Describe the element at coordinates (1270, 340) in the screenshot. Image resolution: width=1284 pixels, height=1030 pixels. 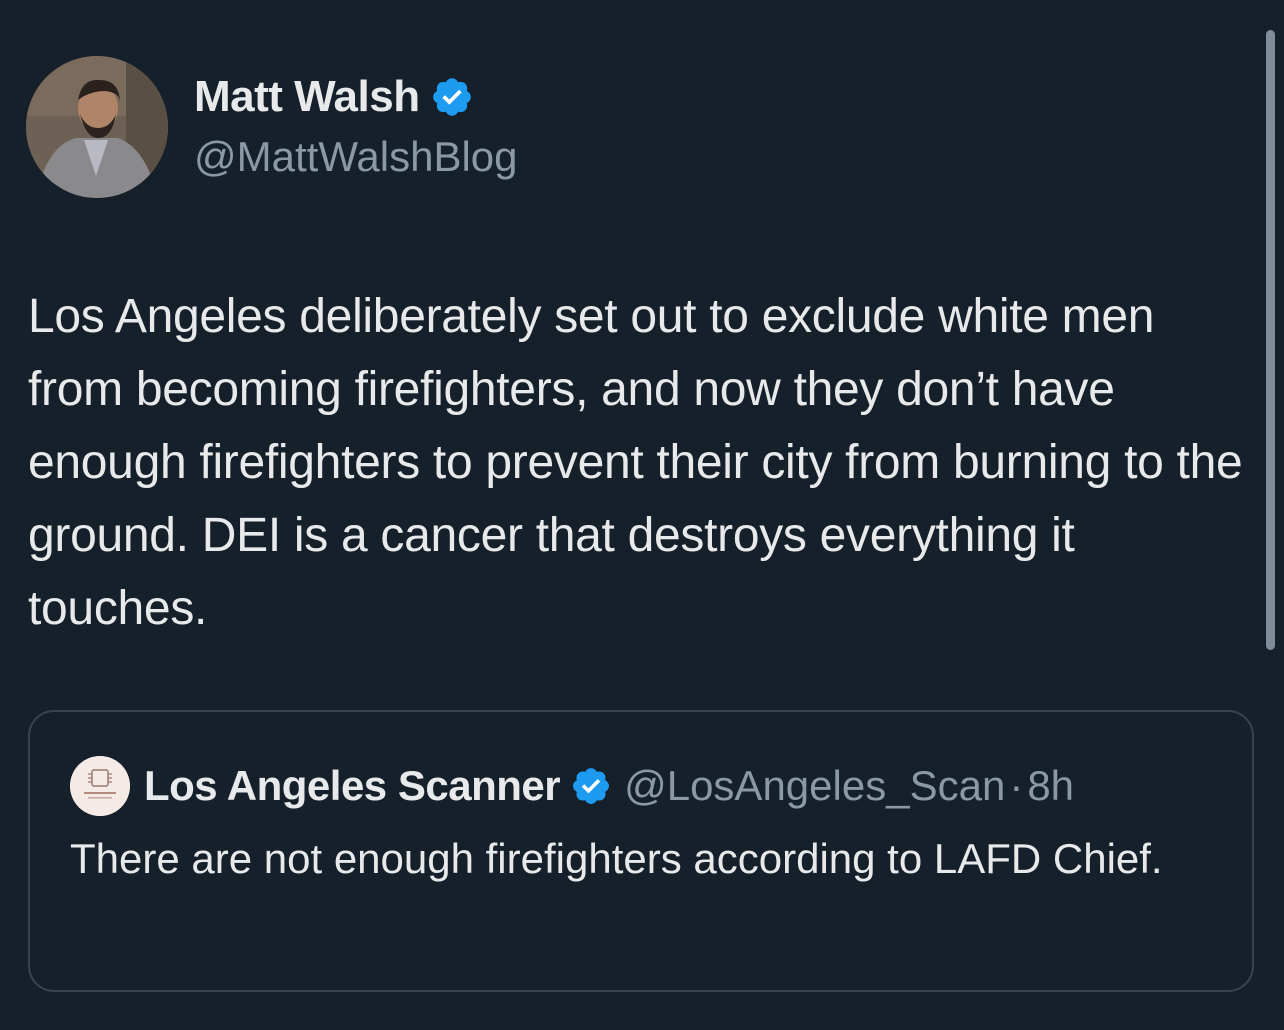
I see `scrollbar` at that location.